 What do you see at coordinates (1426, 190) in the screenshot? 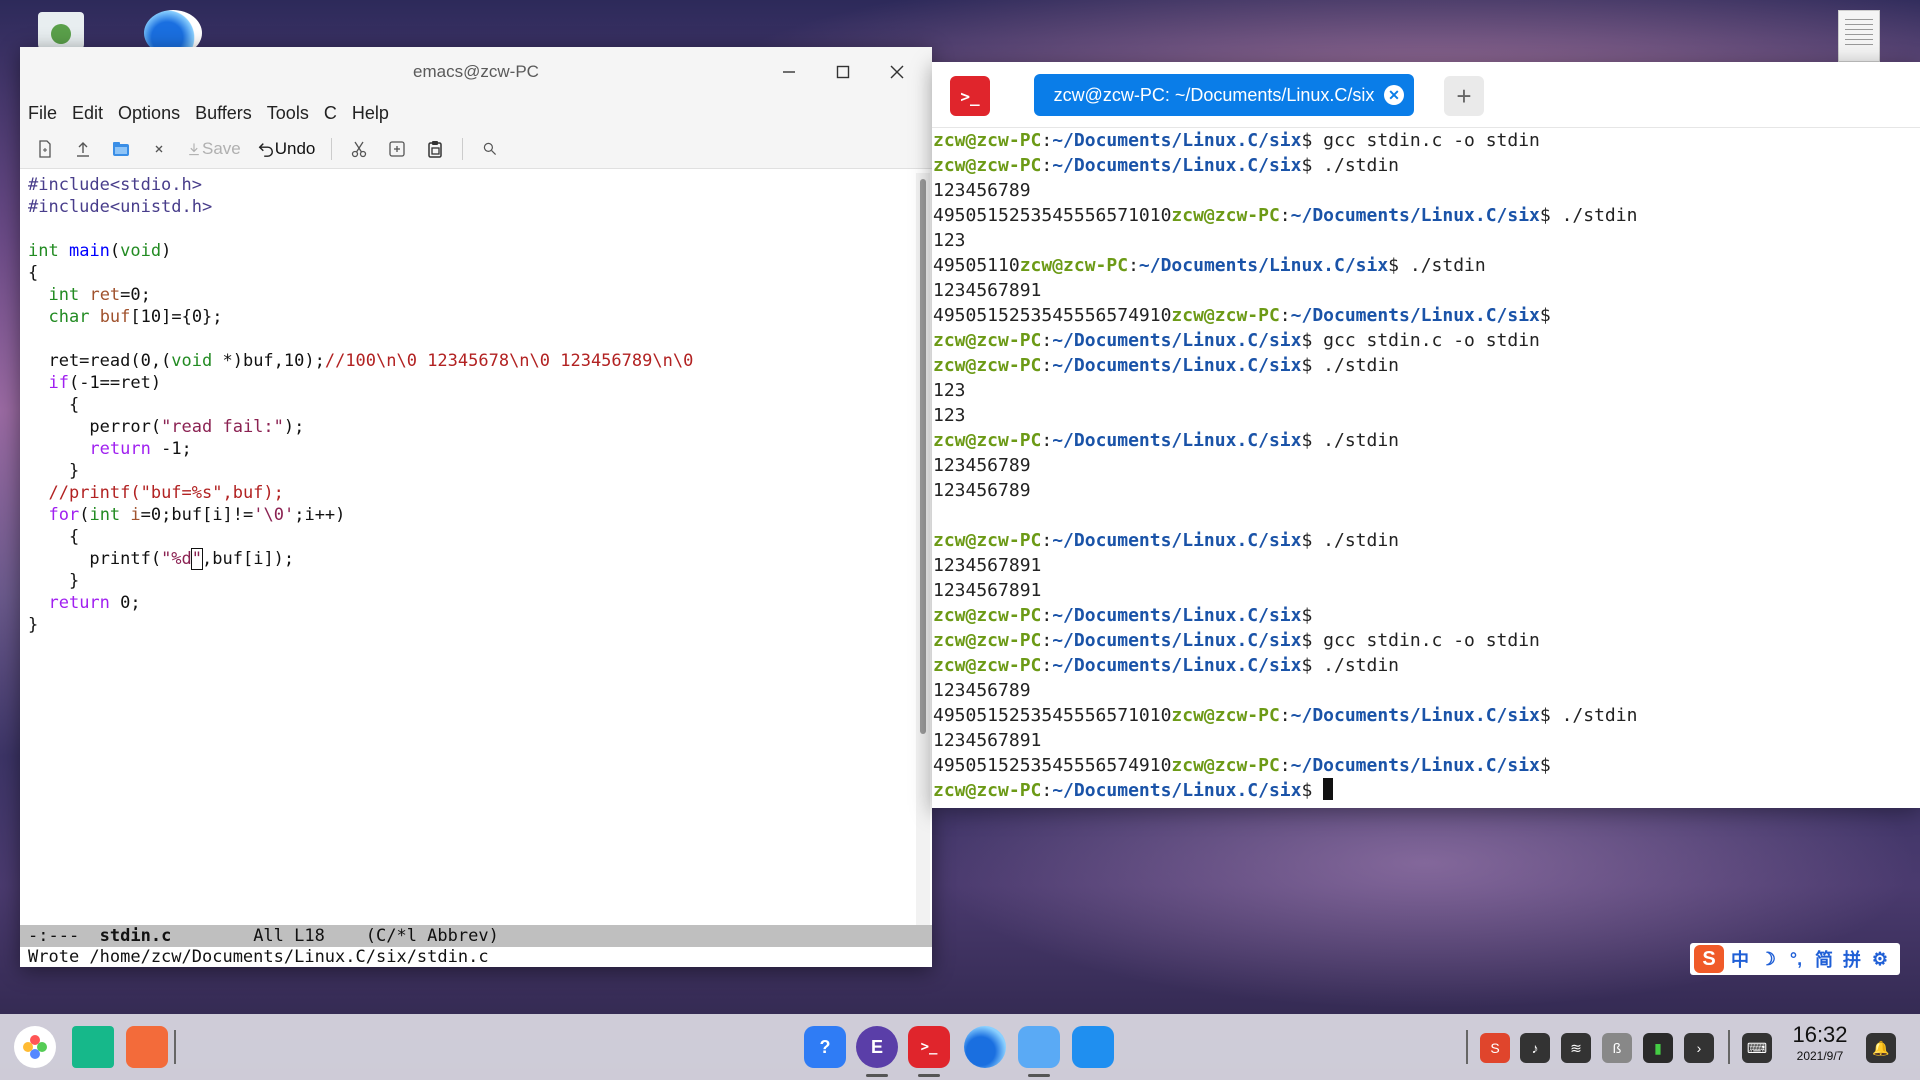
I see `terminal-line: 123456789` at bounding box center [1426, 190].